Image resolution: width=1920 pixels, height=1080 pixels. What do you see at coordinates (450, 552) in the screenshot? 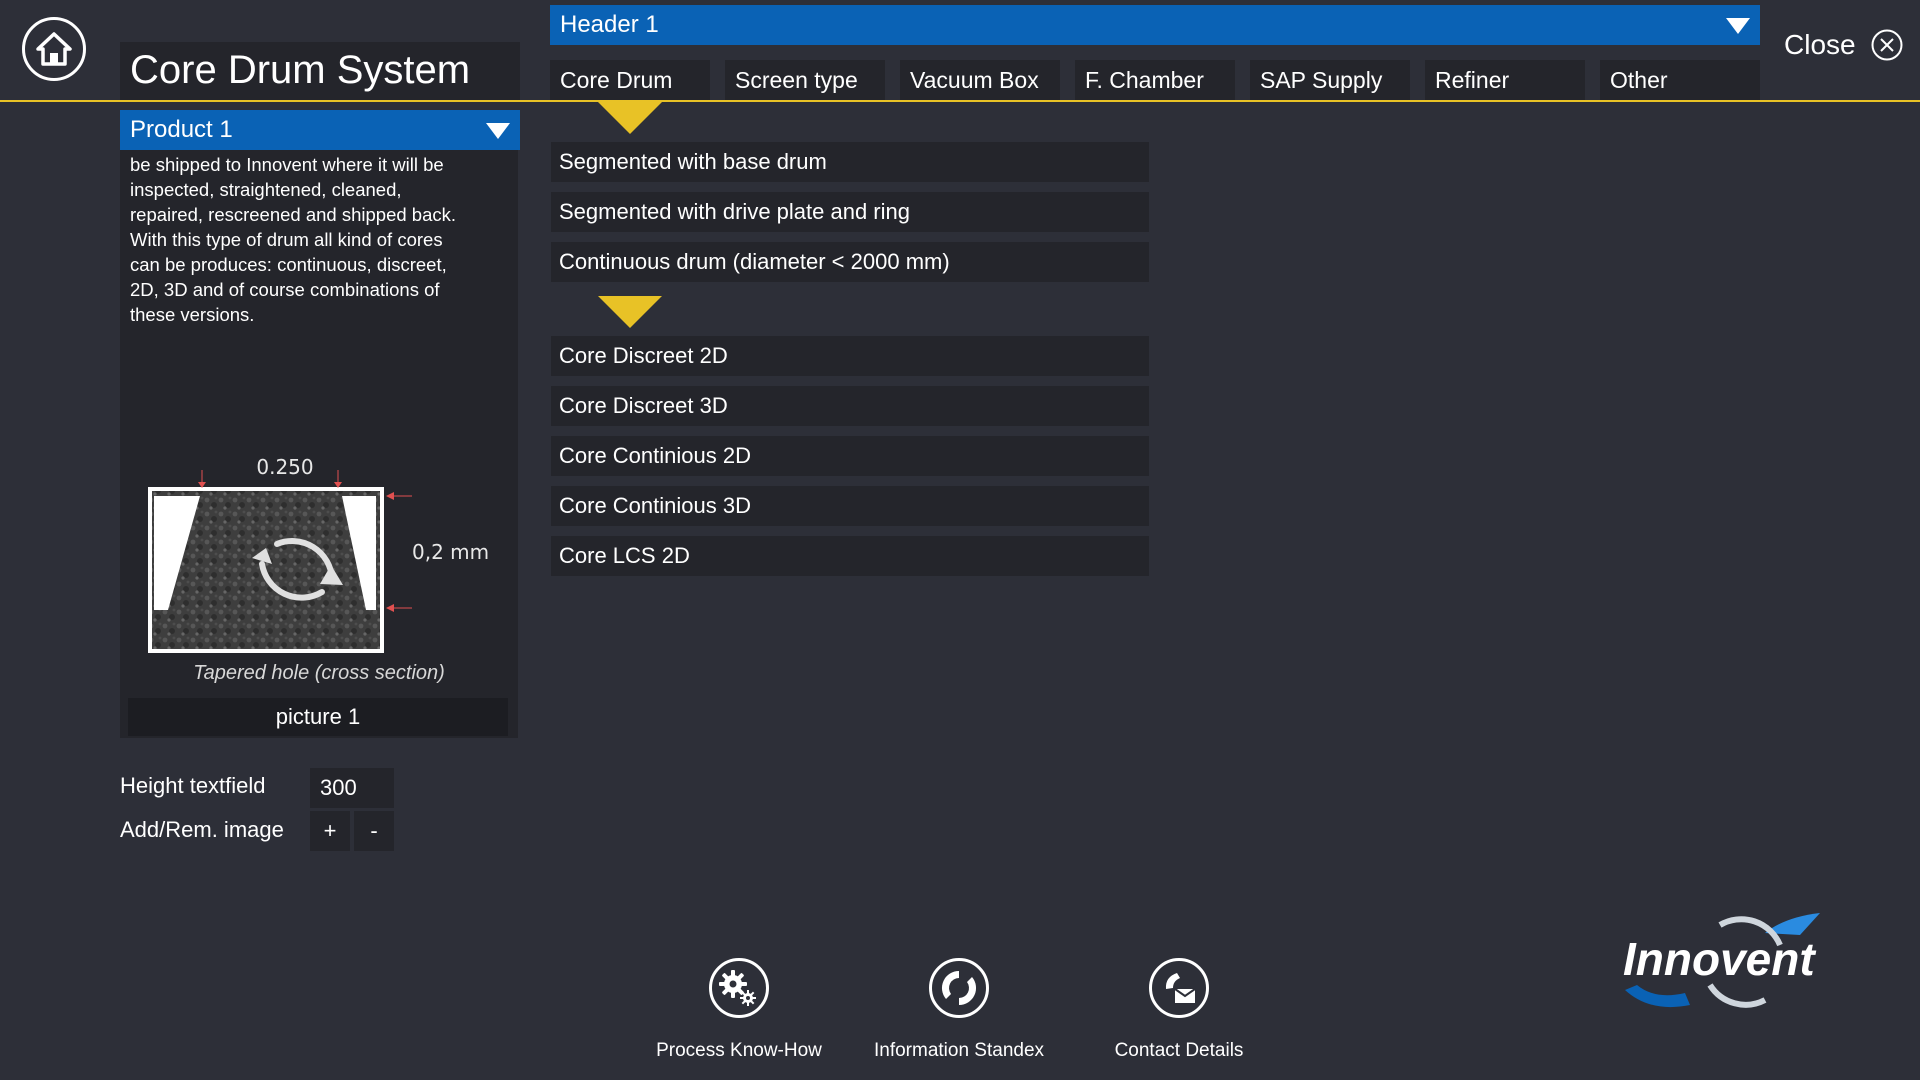
I see `depth-dimension-label: 0,2 mm` at bounding box center [450, 552].